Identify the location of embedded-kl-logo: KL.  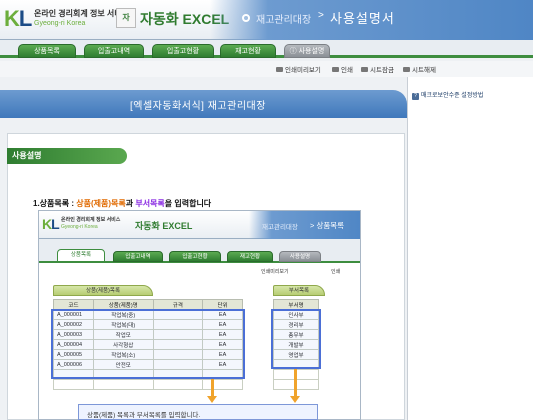
(51, 224).